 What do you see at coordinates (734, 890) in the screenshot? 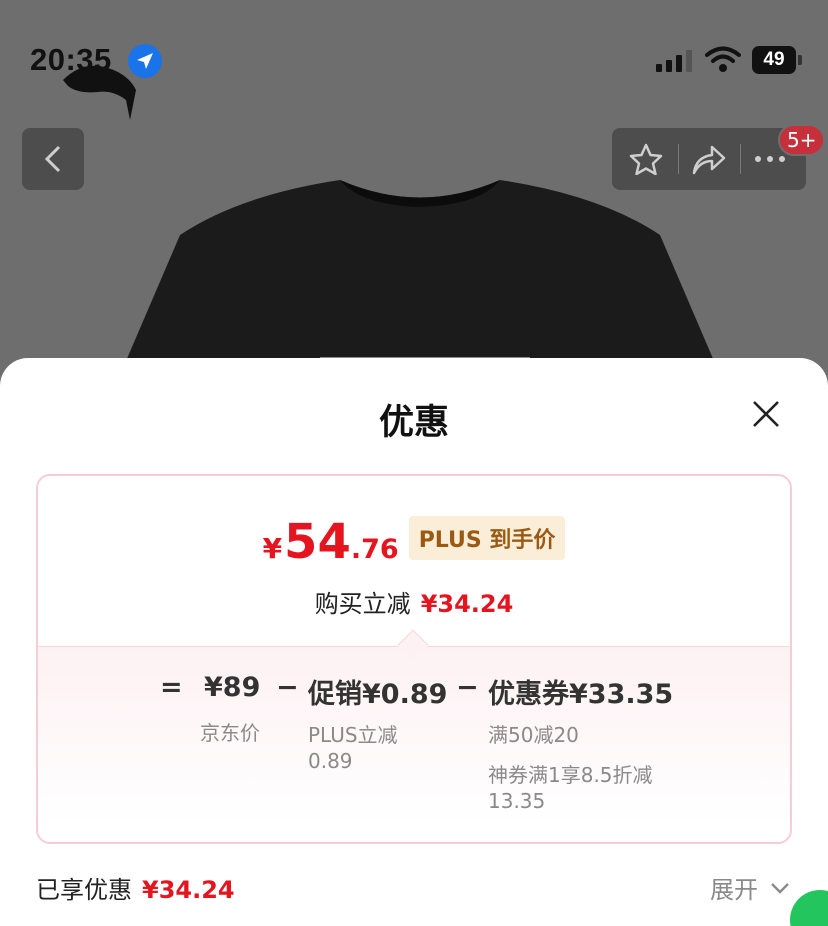
I see `expand-label: 展开` at bounding box center [734, 890].